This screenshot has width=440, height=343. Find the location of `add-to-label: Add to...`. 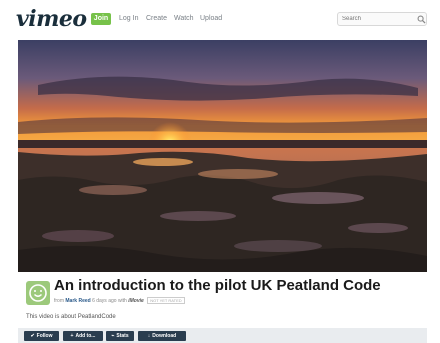

add-to-label: Add to... is located at coordinates (85, 336).